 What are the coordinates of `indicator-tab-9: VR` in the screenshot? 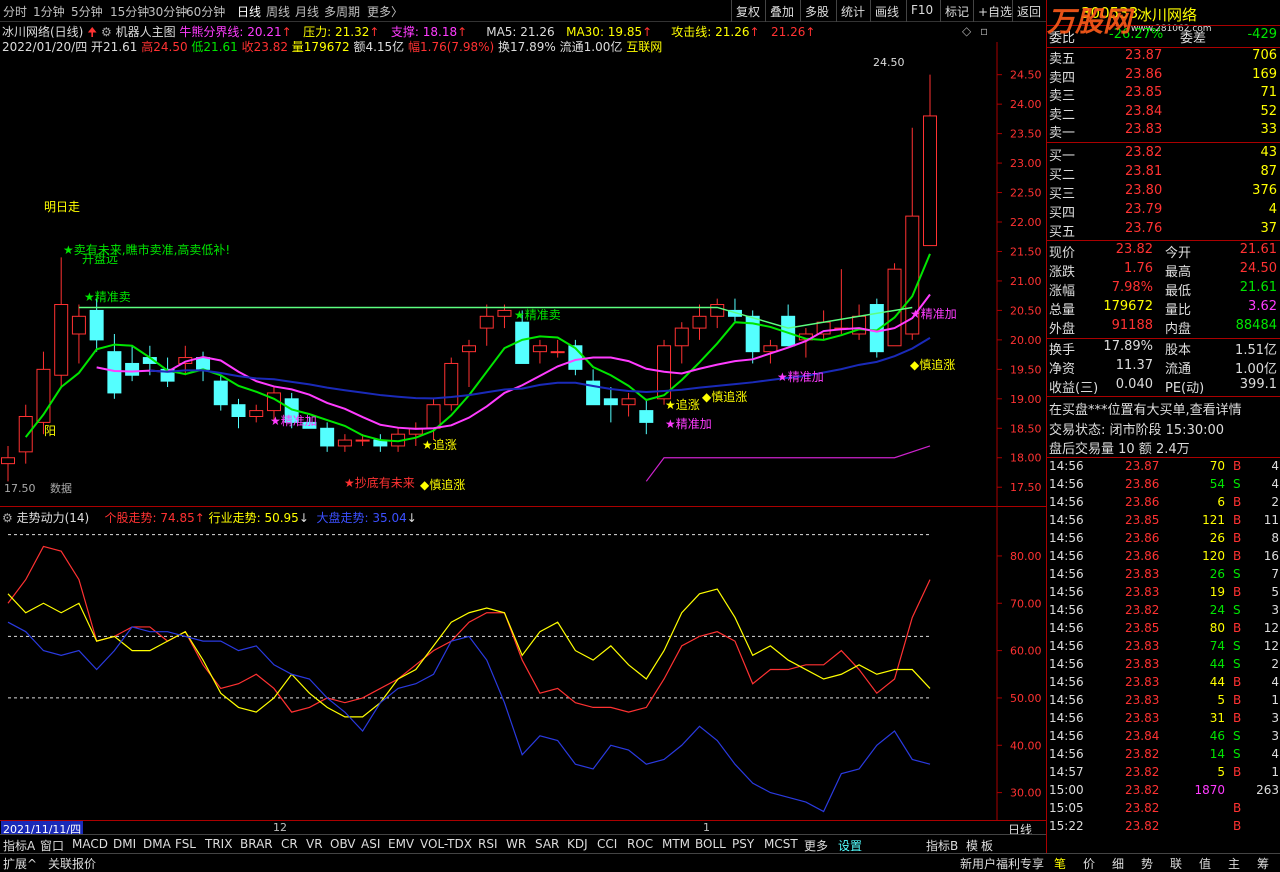 It's located at (314, 844).